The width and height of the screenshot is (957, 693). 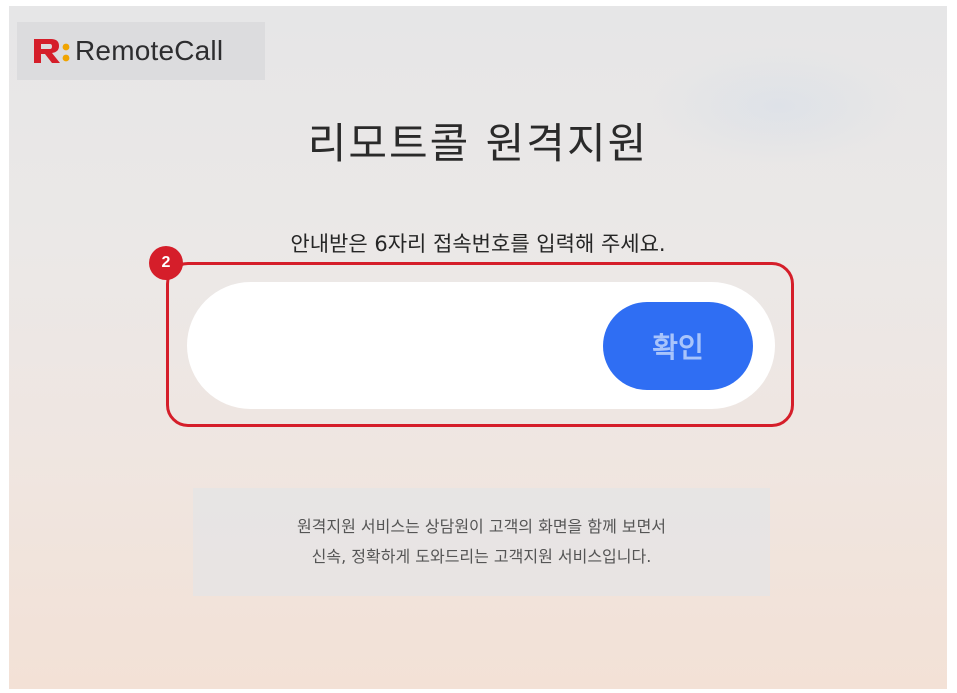 I want to click on access-code-input, so click(x=414, y=347).